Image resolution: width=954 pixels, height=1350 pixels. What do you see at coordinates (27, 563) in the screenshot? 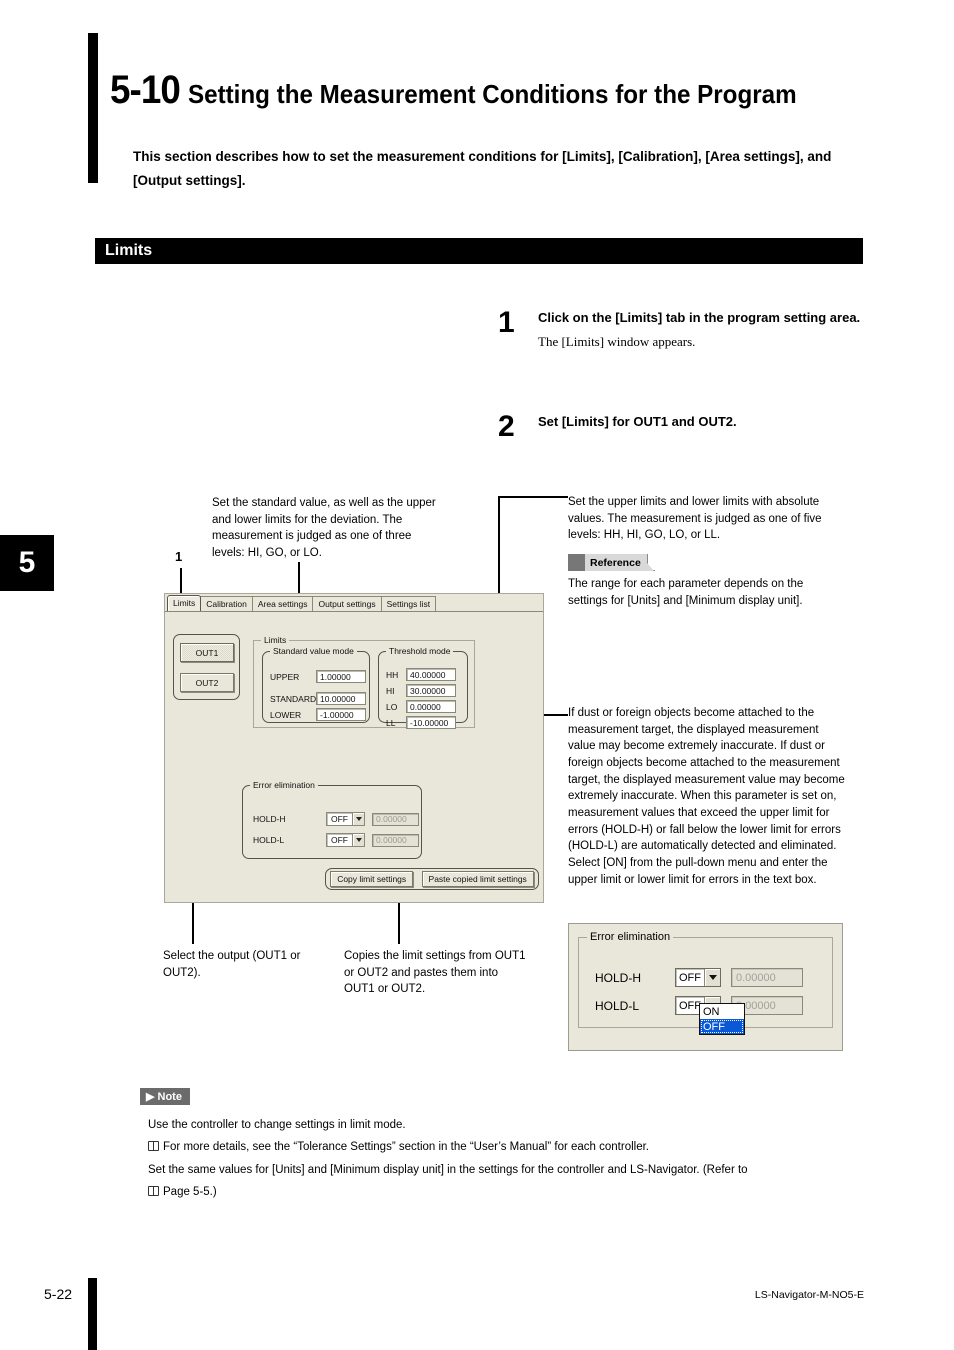
I see `chapter-tab: 5` at bounding box center [27, 563].